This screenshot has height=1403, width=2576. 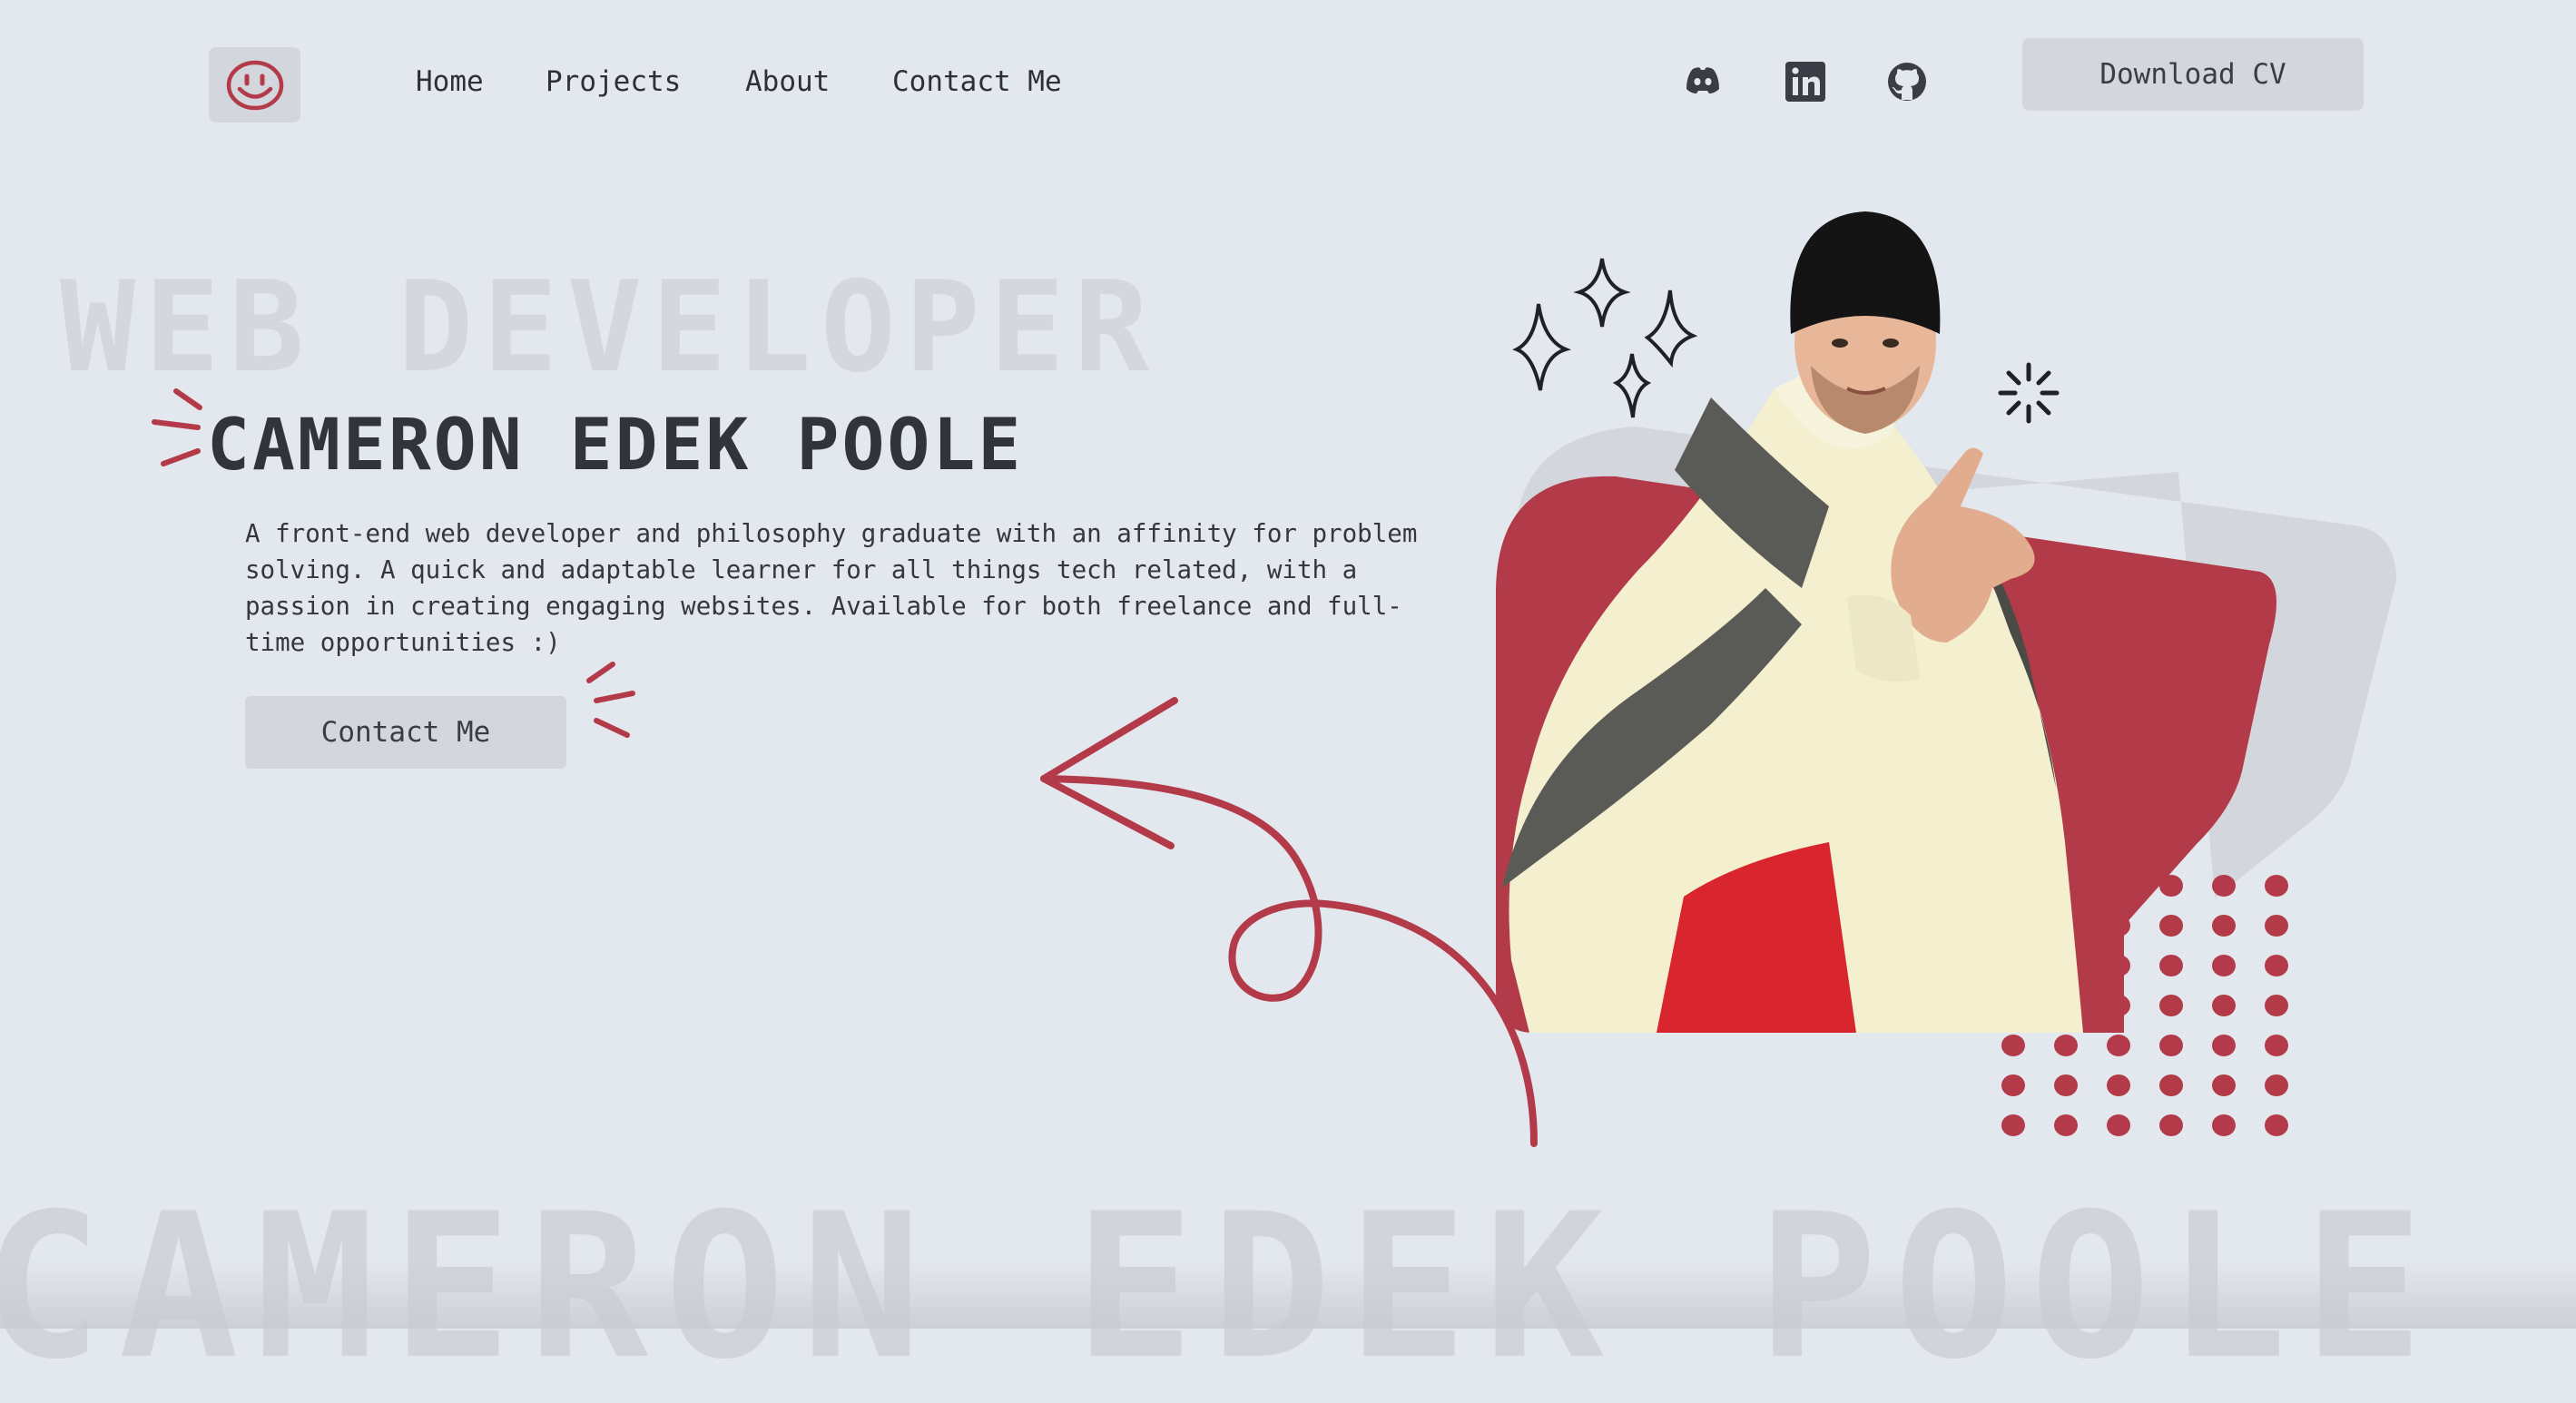 What do you see at coordinates (787, 81) in the screenshot?
I see `nav-about: About` at bounding box center [787, 81].